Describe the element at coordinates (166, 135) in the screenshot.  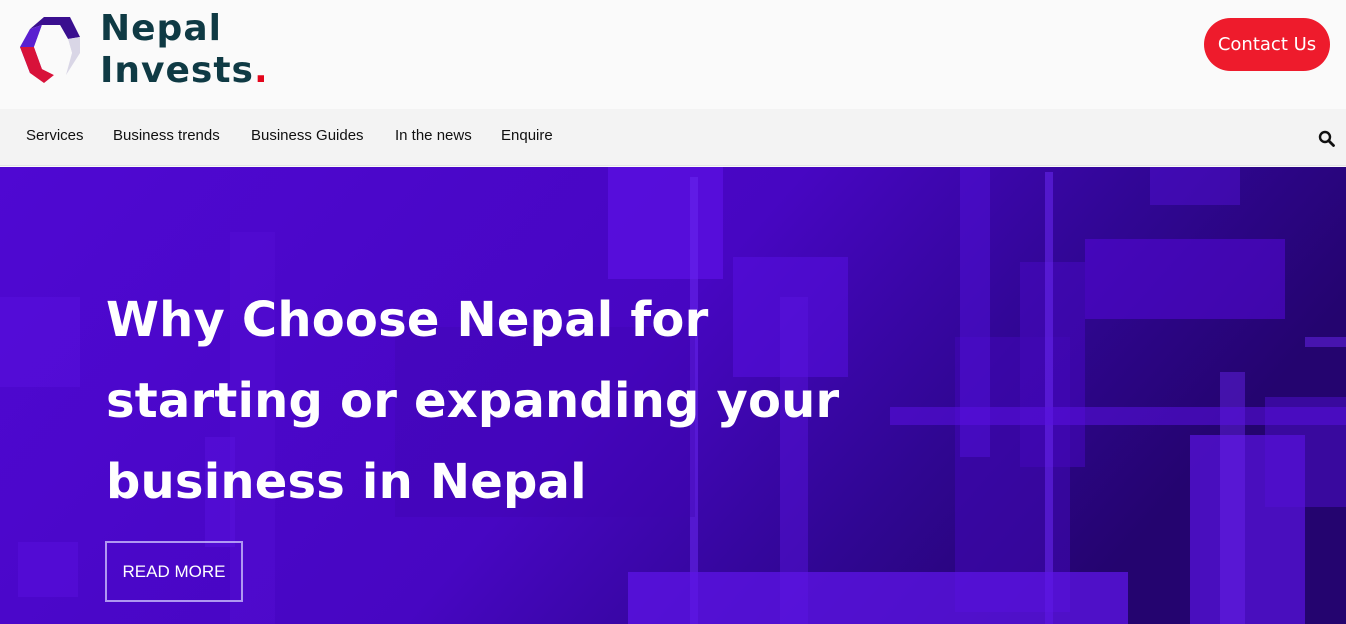
I see `nav-item-business-trends: Business trends` at that location.